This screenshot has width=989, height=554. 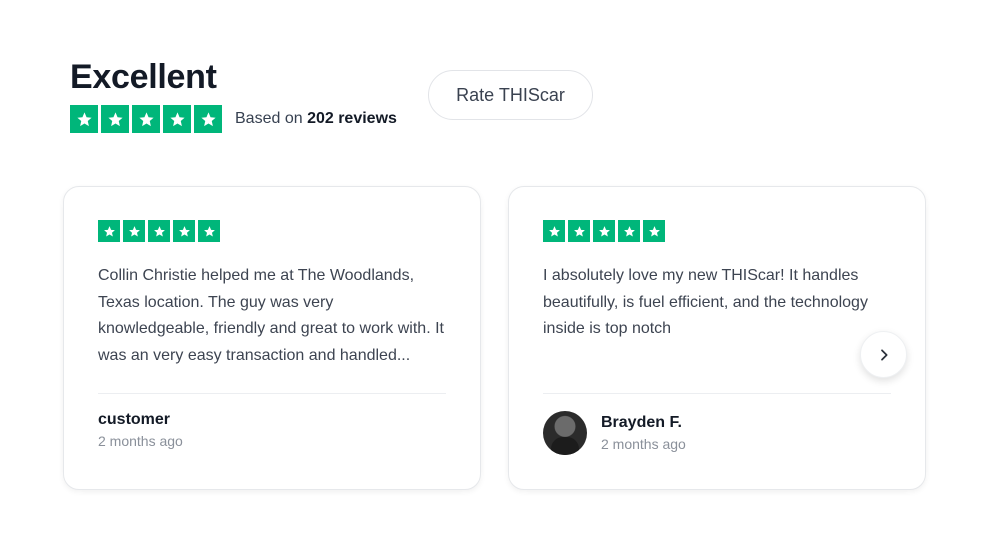 What do you see at coordinates (143, 77) in the screenshot?
I see `rating-word: Excellent` at bounding box center [143, 77].